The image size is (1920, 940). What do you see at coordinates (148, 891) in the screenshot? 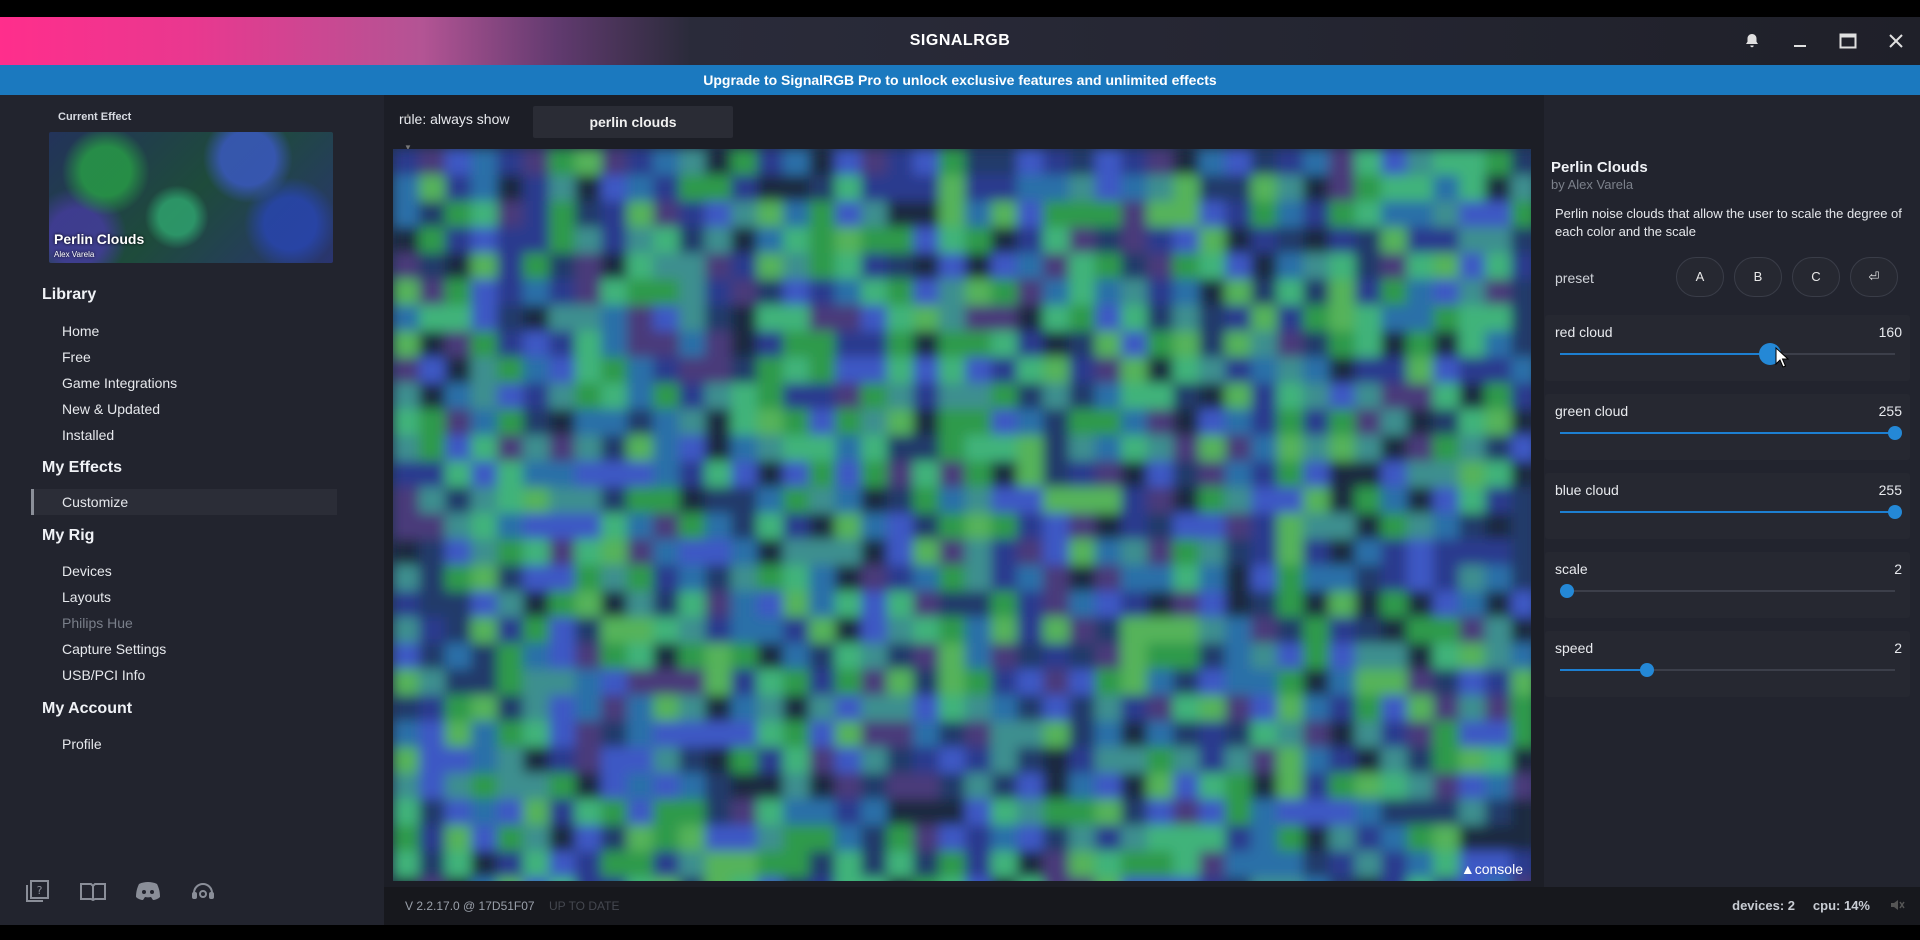
I see `discord-icon` at bounding box center [148, 891].